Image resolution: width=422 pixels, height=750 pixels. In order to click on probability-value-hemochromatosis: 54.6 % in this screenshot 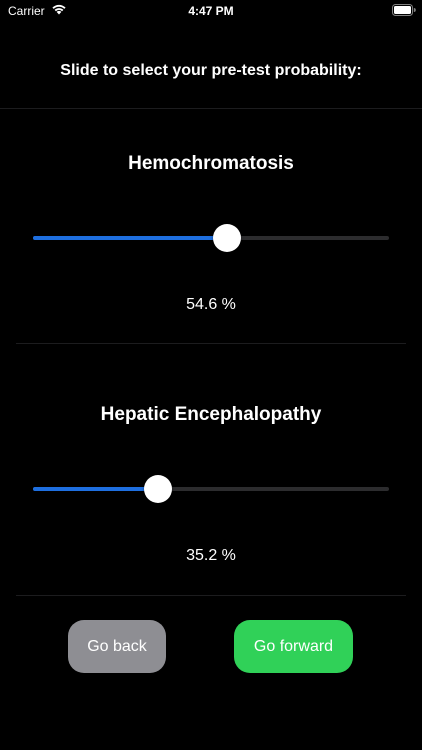, I will do `click(211, 304)`.